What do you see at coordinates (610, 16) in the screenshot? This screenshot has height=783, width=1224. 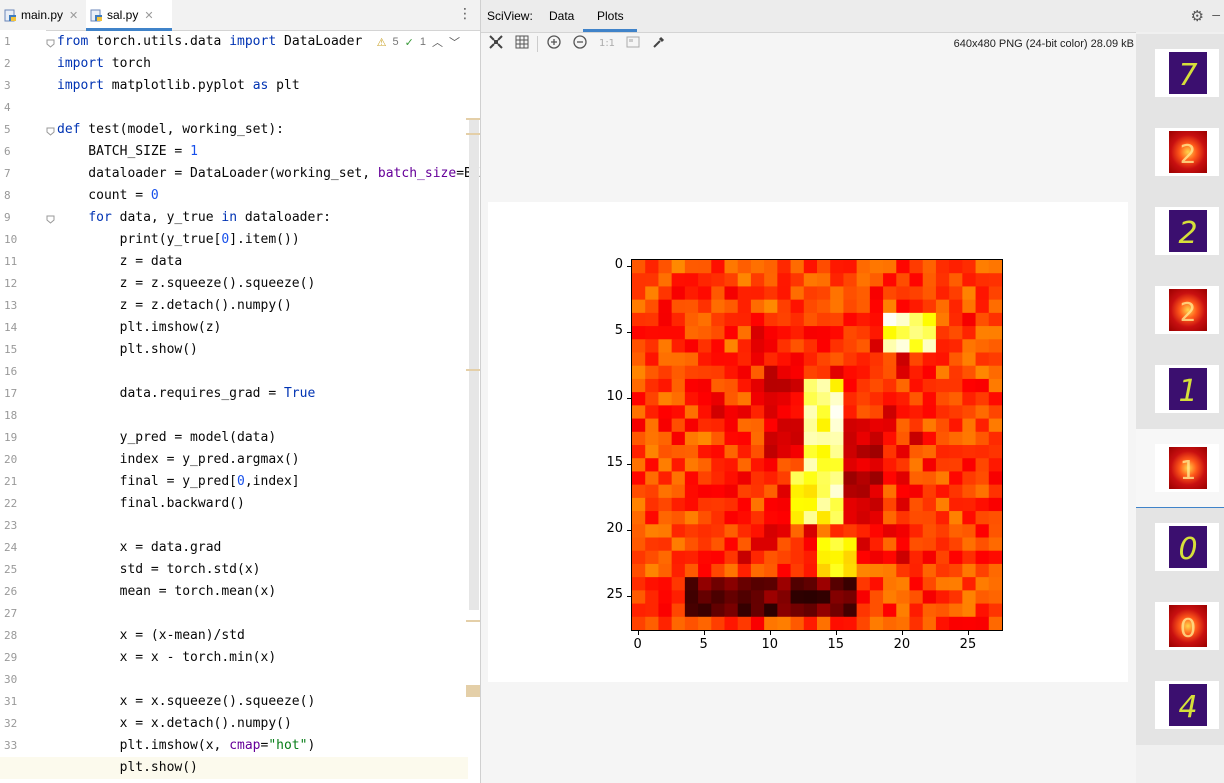 I see `tab-plots: Plots` at bounding box center [610, 16].